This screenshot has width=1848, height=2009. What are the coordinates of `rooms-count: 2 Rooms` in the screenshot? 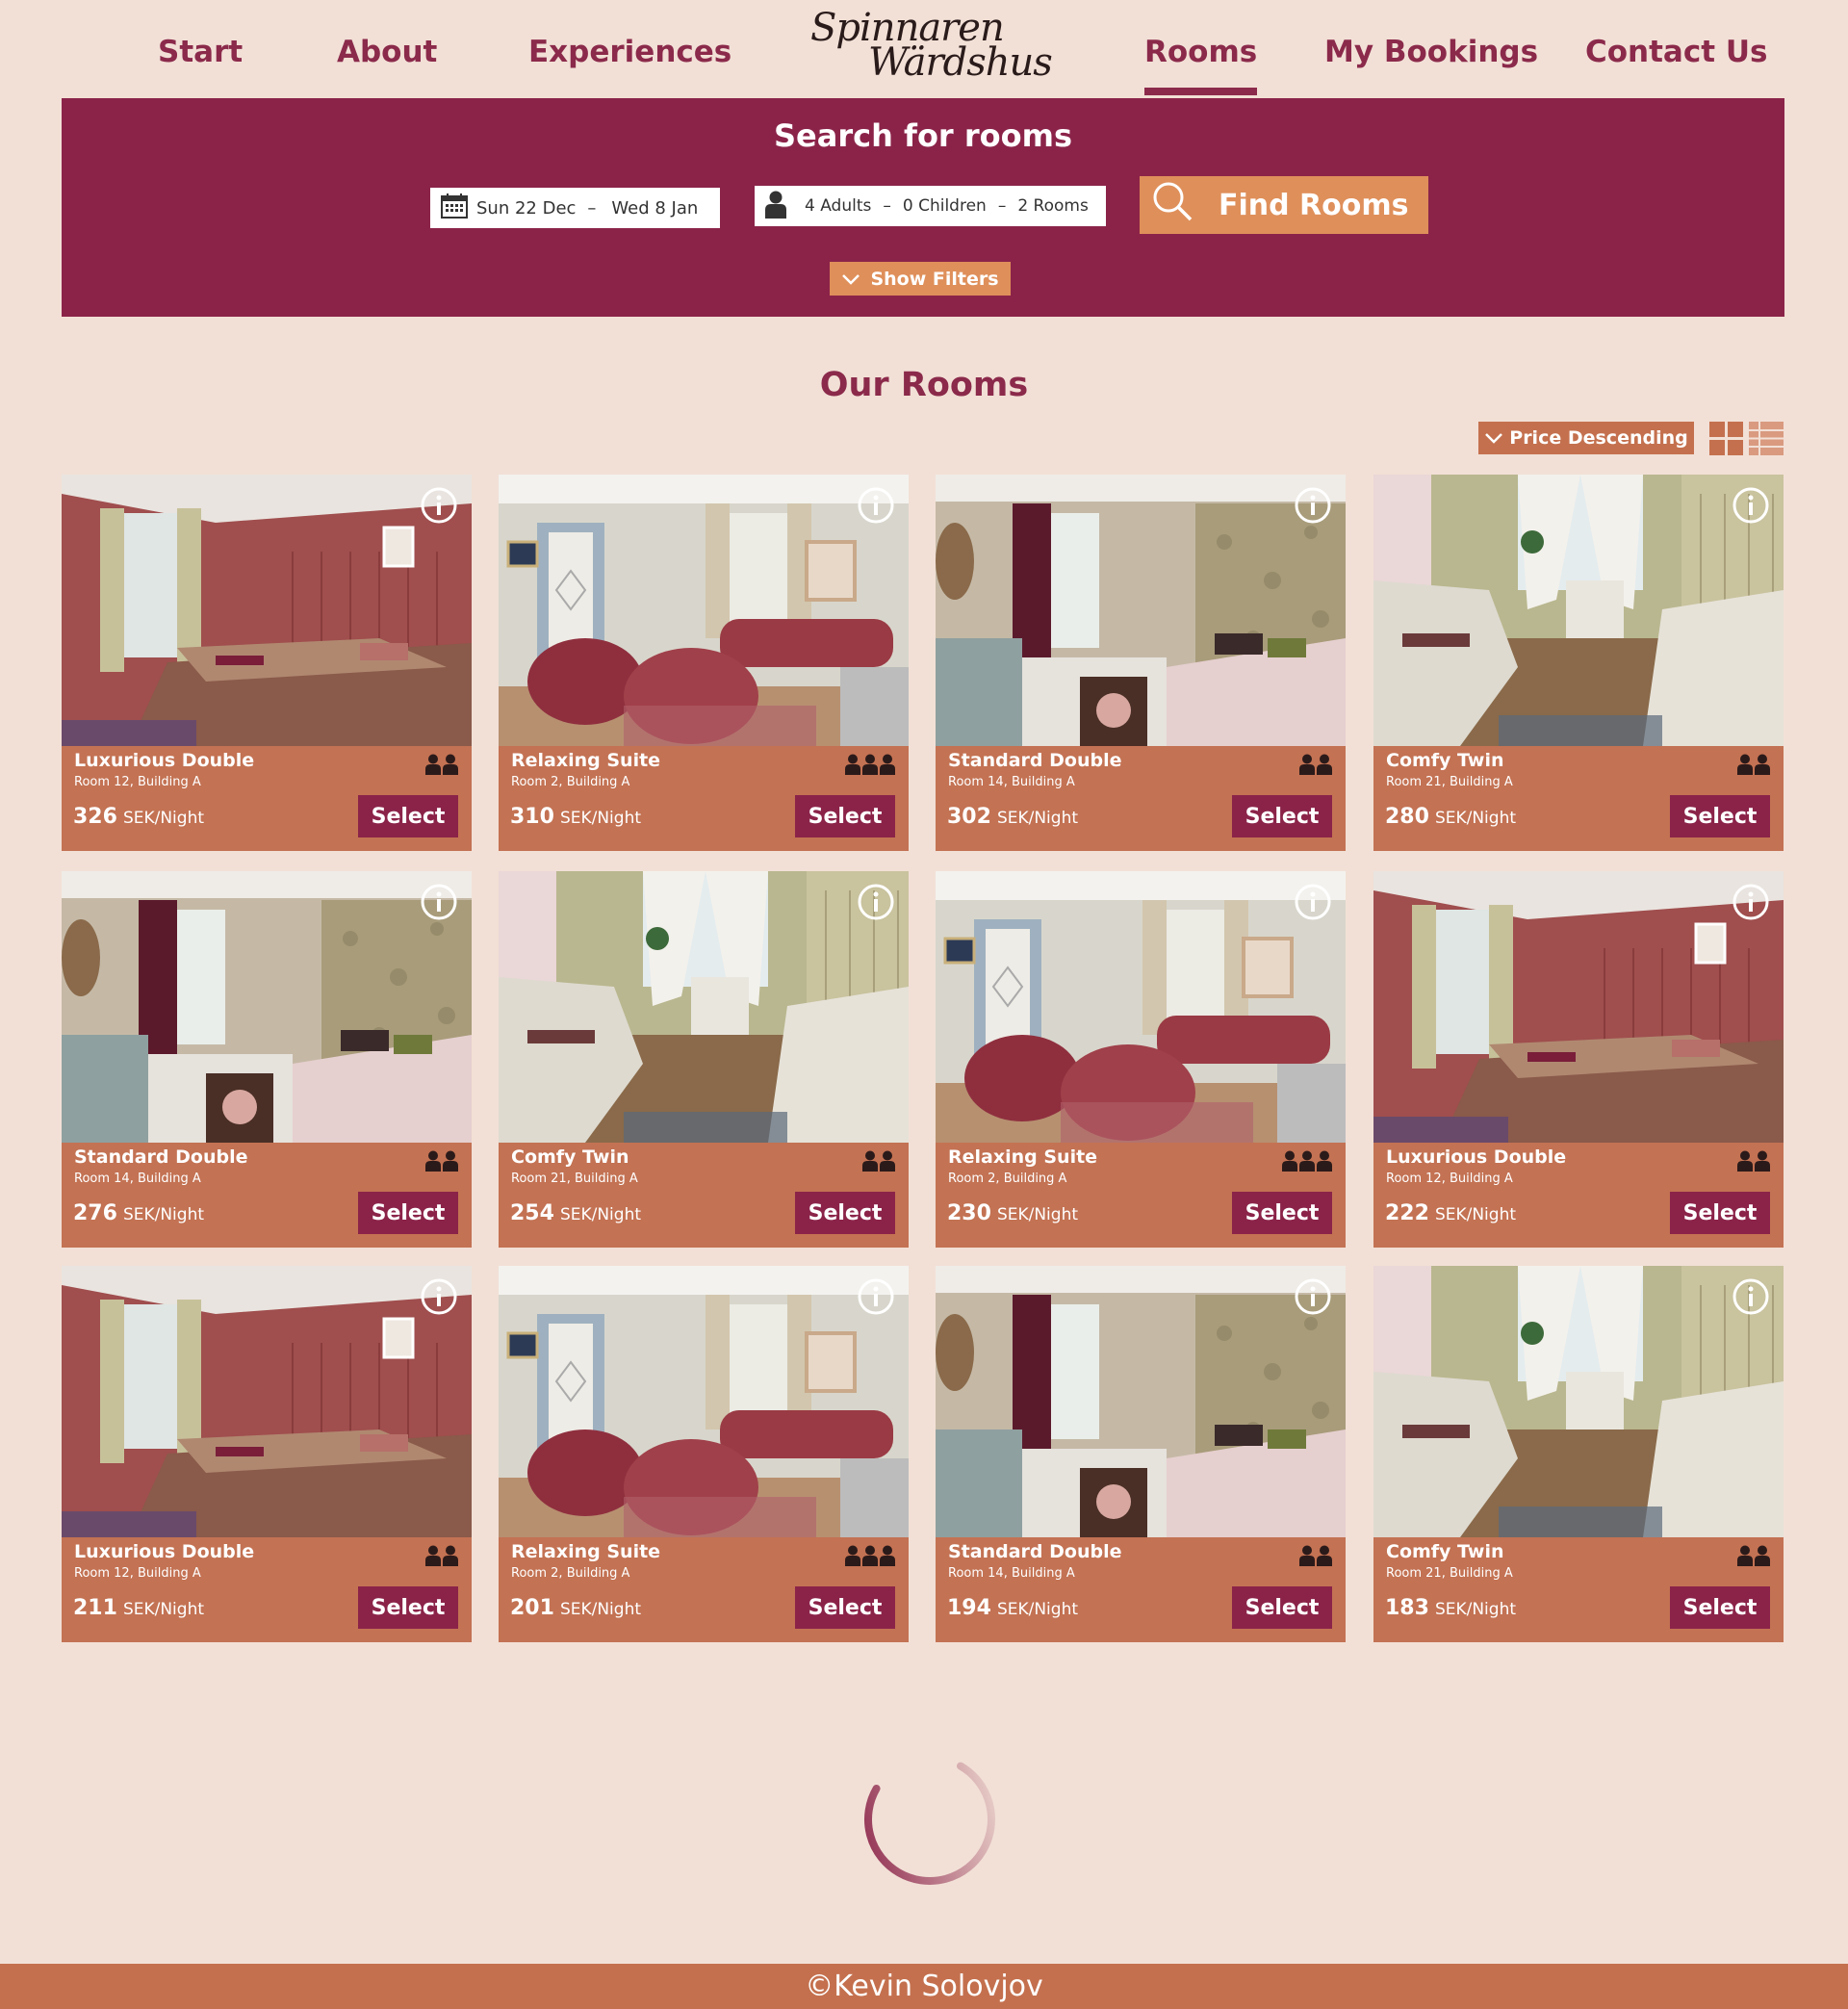 It's located at (1053, 206).